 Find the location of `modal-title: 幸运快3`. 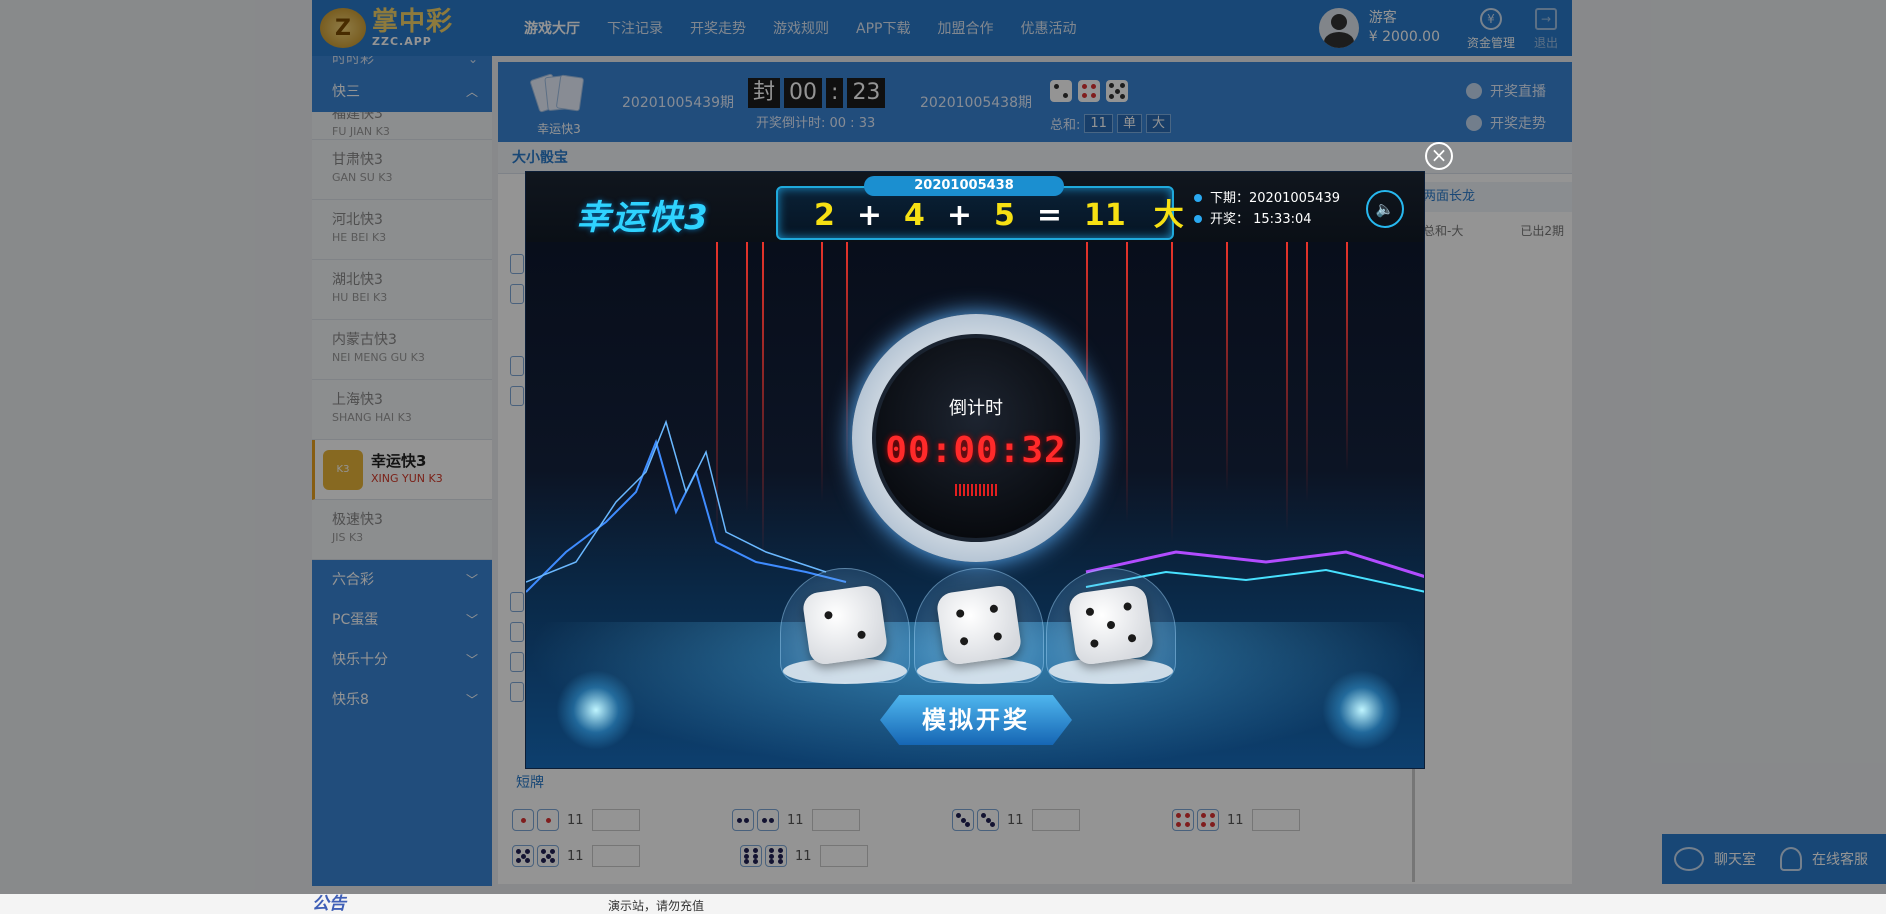

modal-title: 幸运快3 is located at coordinates (643, 218).